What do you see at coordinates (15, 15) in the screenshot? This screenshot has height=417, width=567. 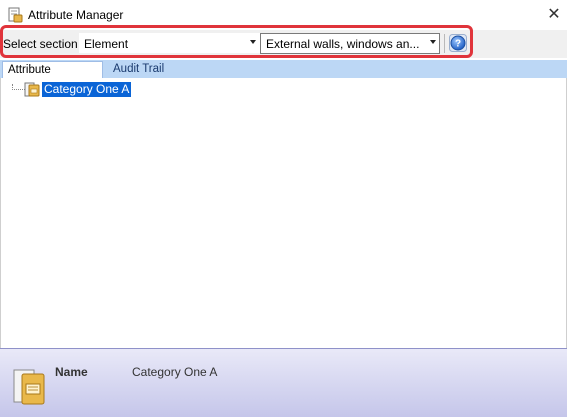 I see `attribute-manager-icon` at bounding box center [15, 15].